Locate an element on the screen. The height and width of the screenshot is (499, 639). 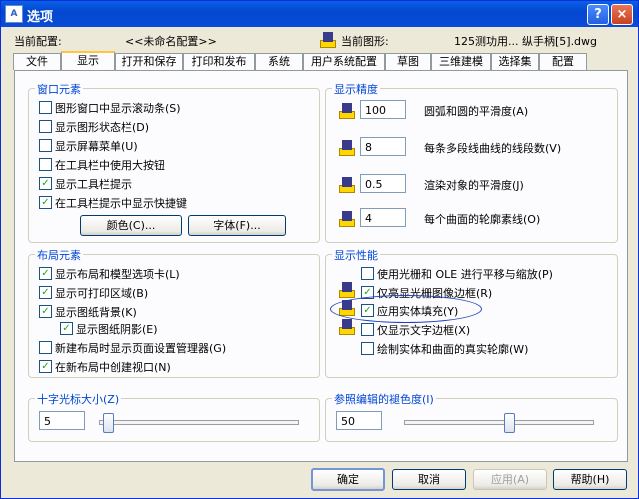
checkbox-label: 显示工具栏提示 is located at coordinates (93, 184).